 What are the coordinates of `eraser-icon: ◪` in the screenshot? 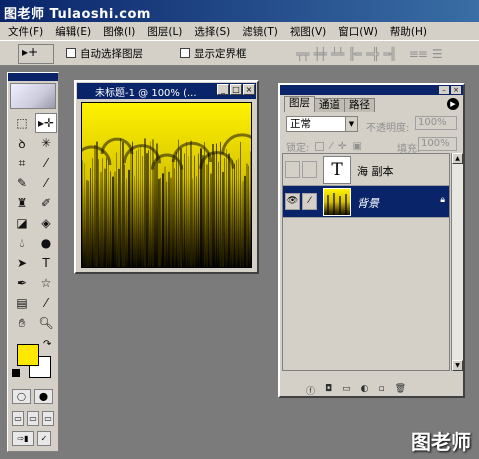 It's located at (22, 223).